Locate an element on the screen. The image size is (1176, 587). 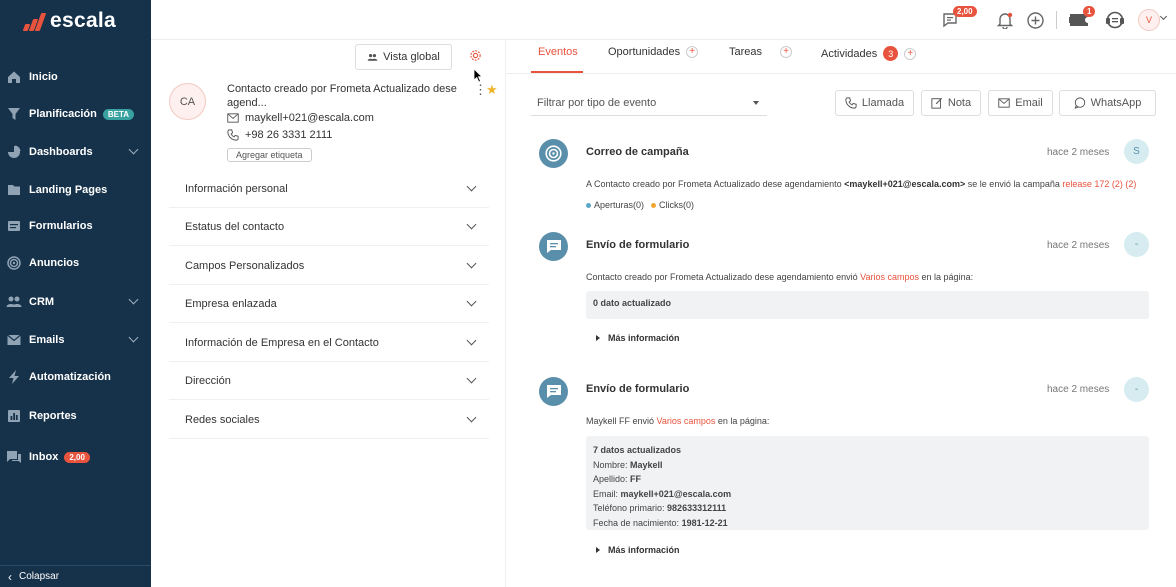
contact-phone-row: +98 26 3331 2111 is located at coordinates (279, 135).